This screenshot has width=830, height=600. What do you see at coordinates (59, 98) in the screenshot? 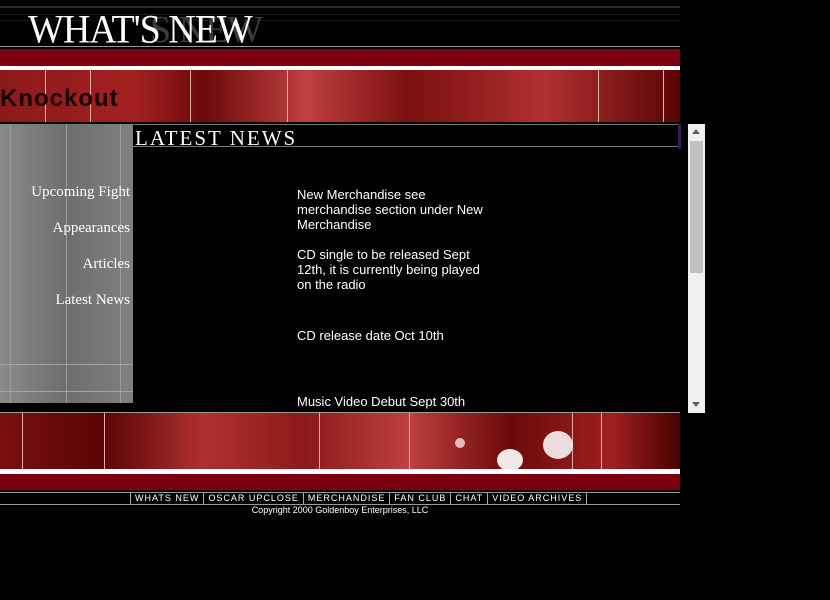
I see `banner-knockout-text: Knockout` at bounding box center [59, 98].